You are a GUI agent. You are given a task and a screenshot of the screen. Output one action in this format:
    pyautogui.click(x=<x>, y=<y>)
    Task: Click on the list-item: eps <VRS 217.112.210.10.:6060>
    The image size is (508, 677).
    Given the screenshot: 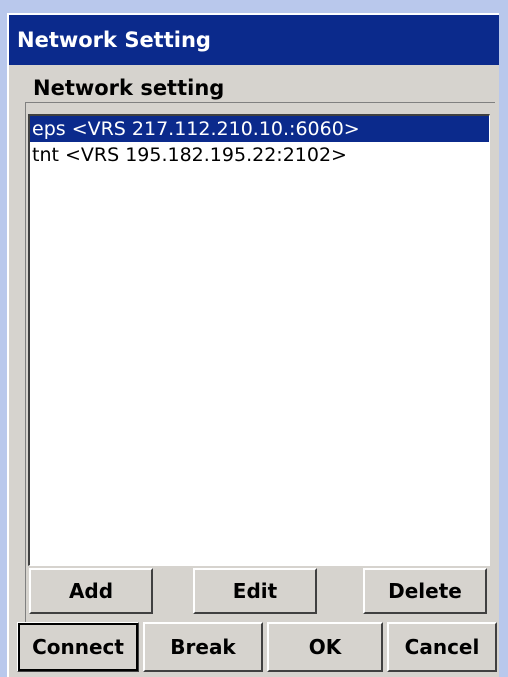 What is the action you would take?
    pyautogui.click(x=259, y=129)
    